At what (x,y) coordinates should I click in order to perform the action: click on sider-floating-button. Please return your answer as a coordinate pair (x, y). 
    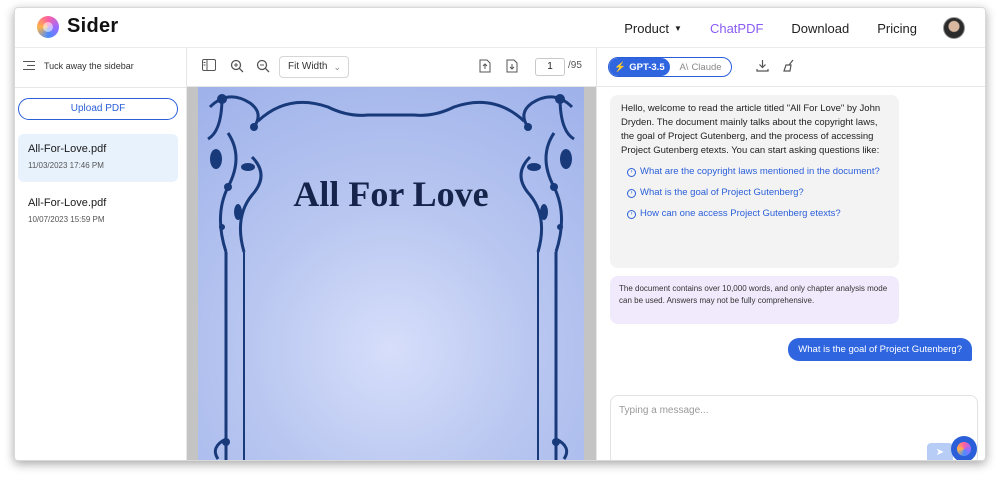
    Looking at the image, I should click on (964, 448).